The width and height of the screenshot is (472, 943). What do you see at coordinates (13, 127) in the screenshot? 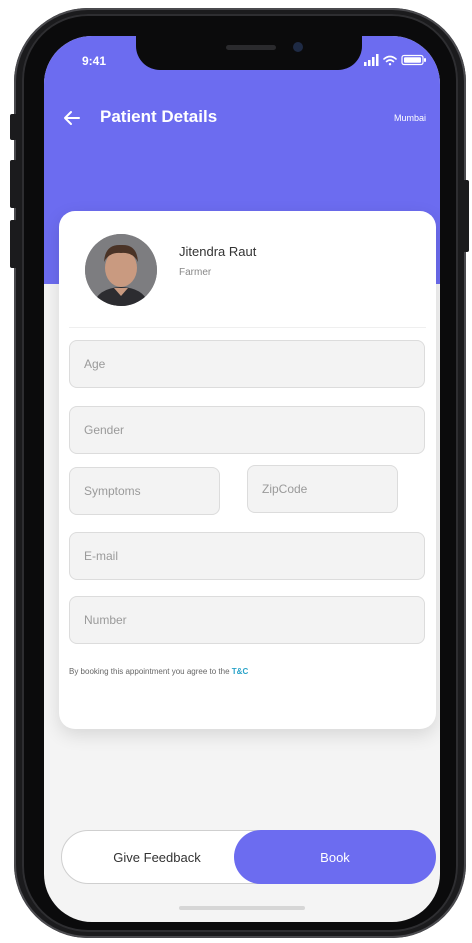
I see `silent-switch` at bounding box center [13, 127].